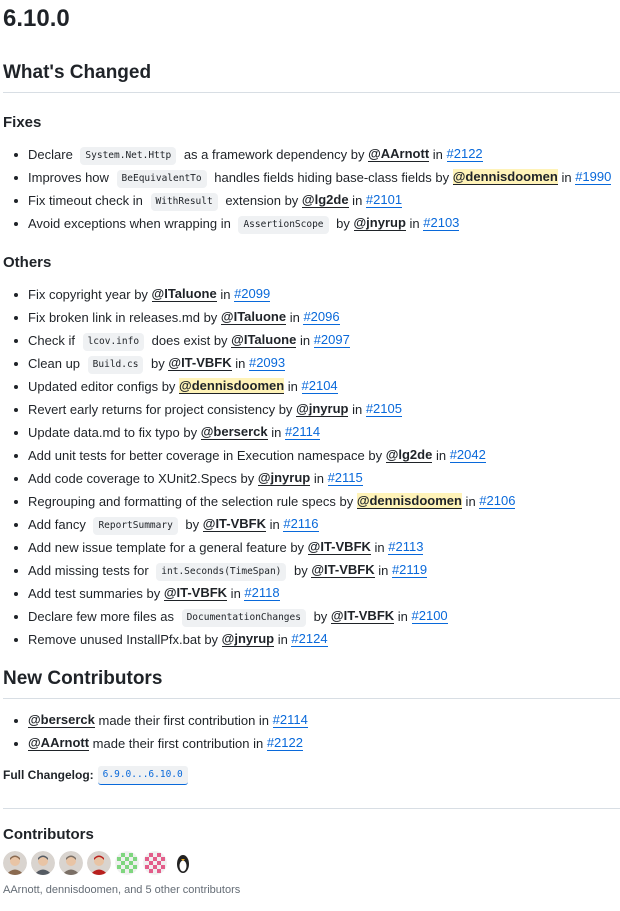  I want to click on item-text: Clean up, so click(56, 363).